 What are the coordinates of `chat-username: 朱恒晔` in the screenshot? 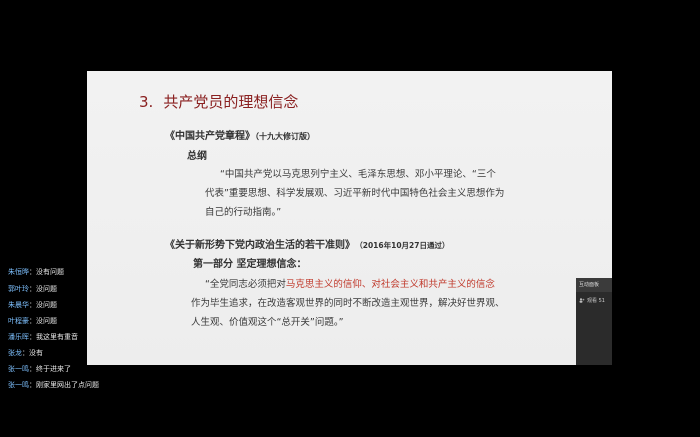 It's located at (18, 272).